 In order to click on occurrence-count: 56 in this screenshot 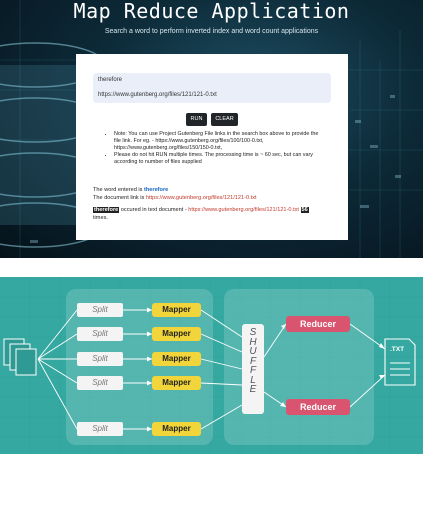, I will do `click(304, 210)`.